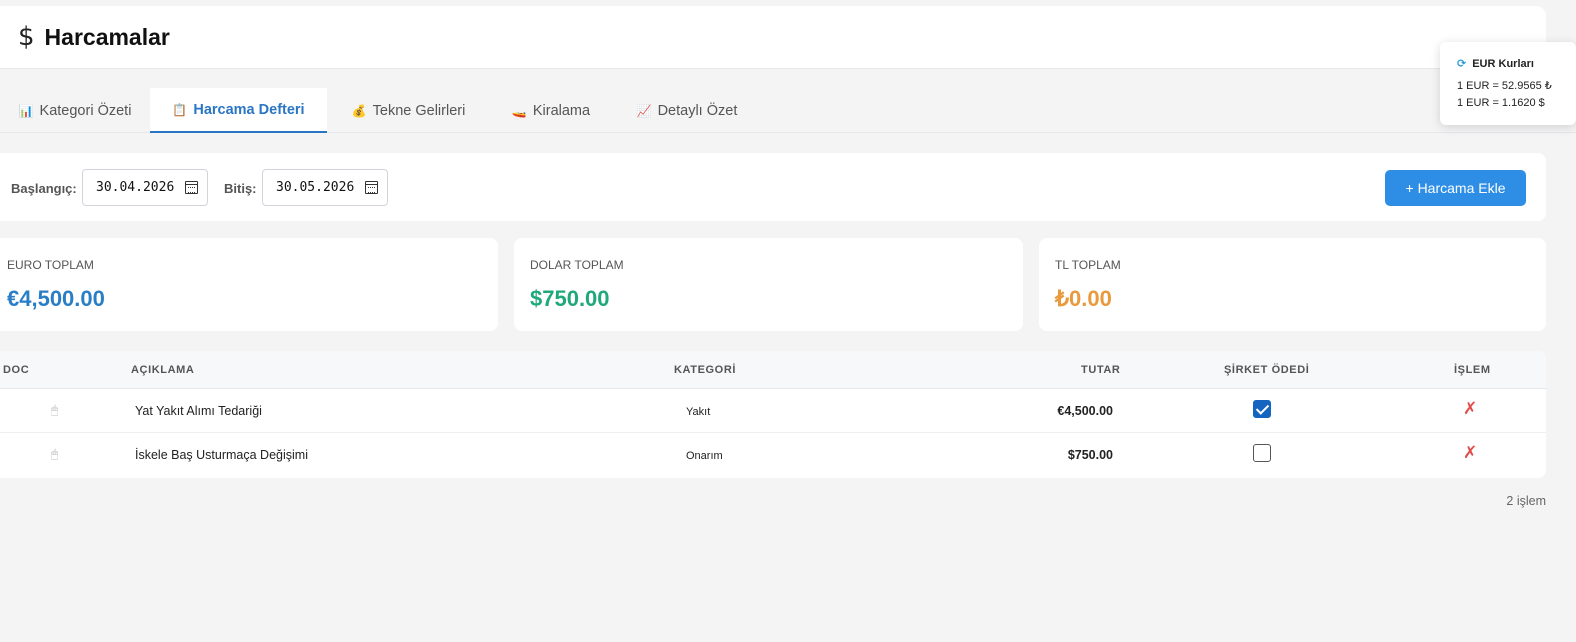  Describe the element at coordinates (561, 110) in the screenshot. I see `tab-label: Kiralama` at that location.